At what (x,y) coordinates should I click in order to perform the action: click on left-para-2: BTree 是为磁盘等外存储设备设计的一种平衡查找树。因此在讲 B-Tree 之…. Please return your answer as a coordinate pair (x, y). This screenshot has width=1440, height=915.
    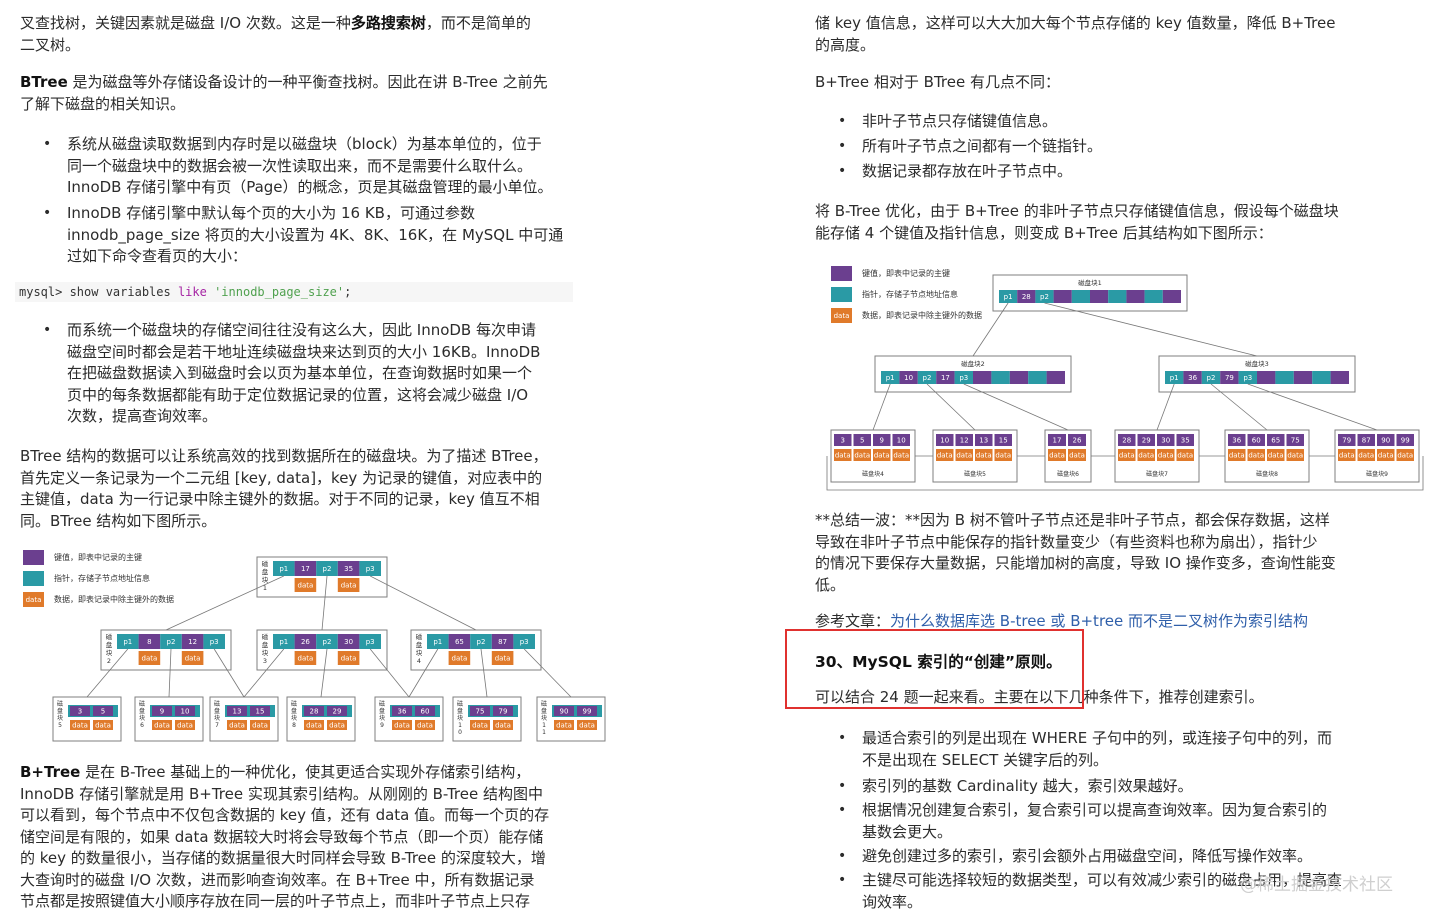
    Looking at the image, I should click on (284, 93).